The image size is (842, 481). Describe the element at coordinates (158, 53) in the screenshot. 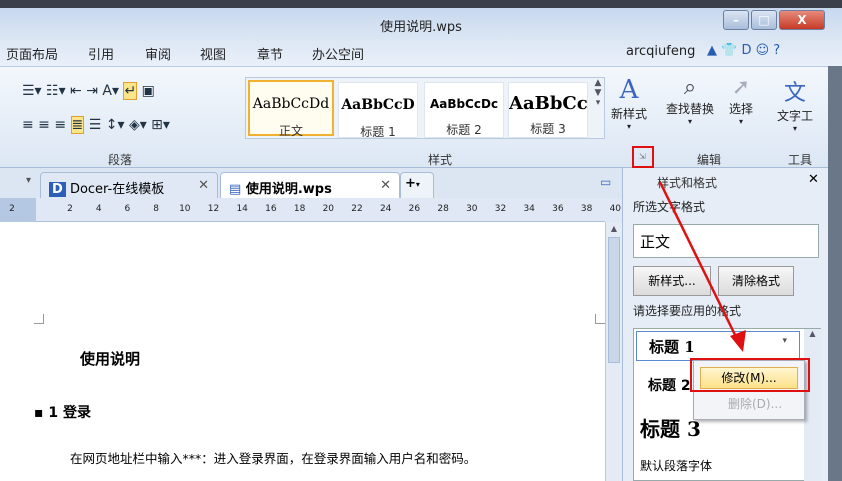

I see `menu-review: 审阅` at that location.